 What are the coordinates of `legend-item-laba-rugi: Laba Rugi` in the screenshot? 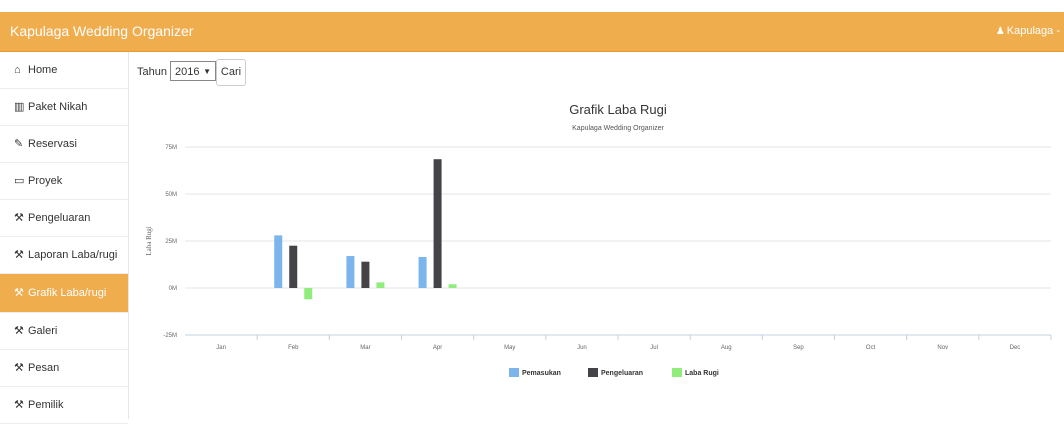 It's located at (702, 373).